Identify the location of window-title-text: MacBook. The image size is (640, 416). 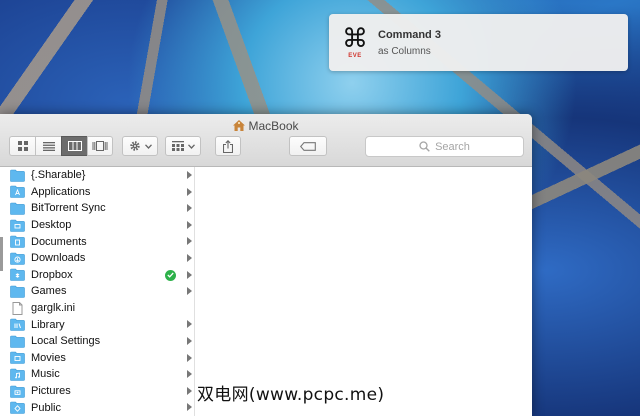
(273, 126).